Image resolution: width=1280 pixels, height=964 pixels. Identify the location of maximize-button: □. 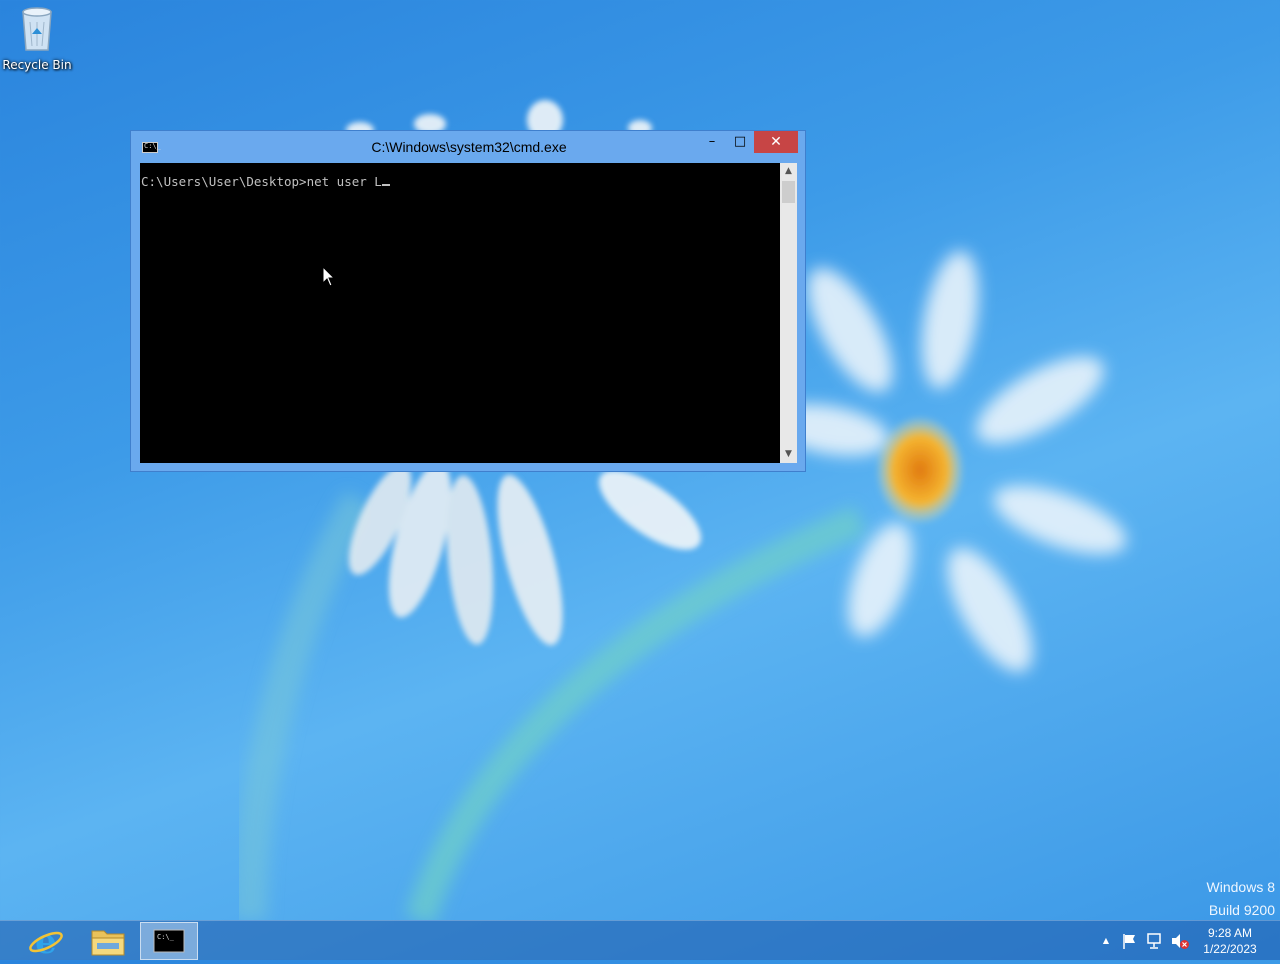
(740, 142).